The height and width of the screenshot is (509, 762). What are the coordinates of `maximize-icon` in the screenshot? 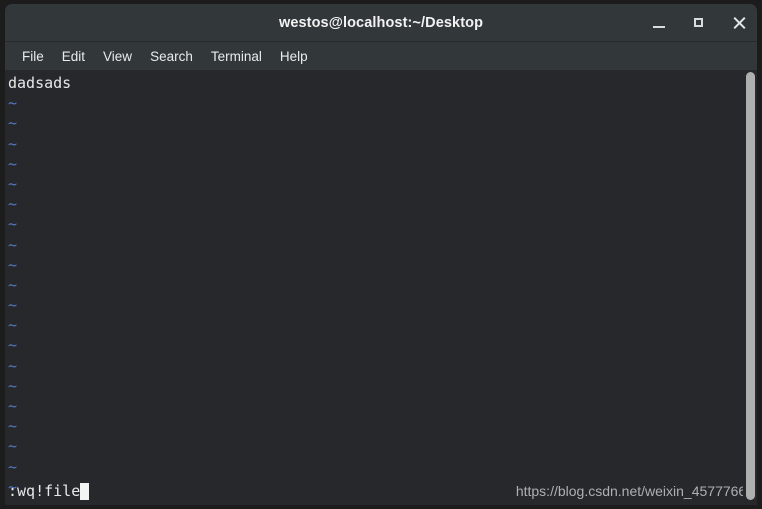 It's located at (698, 22).